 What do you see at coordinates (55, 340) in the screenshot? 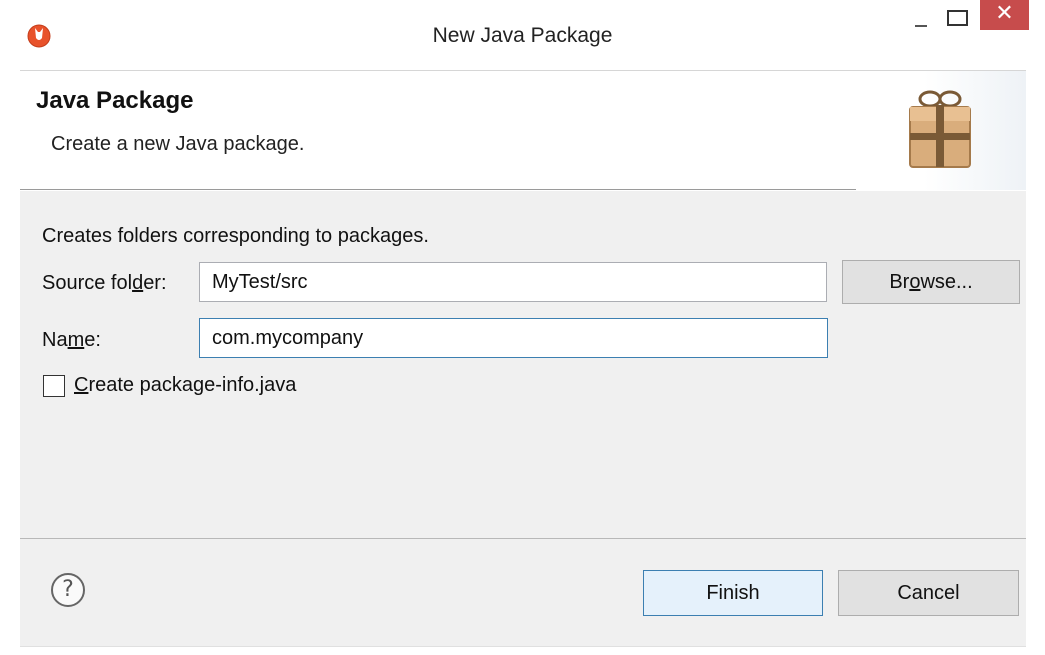
I see `name-label-start: Na` at bounding box center [55, 340].